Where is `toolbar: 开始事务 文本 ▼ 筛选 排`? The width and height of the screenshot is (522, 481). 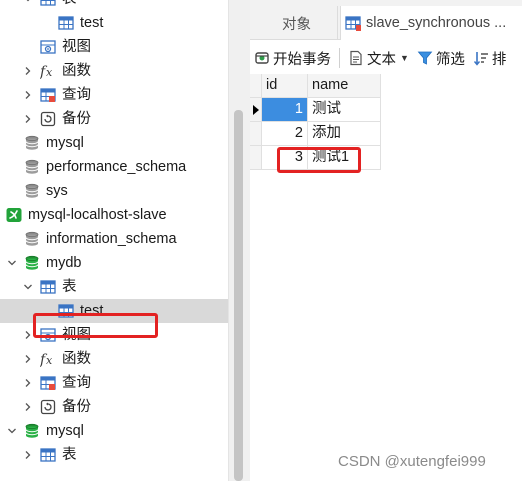 toolbar: 开始事务 文本 ▼ 筛选 排 is located at coordinates (386, 58).